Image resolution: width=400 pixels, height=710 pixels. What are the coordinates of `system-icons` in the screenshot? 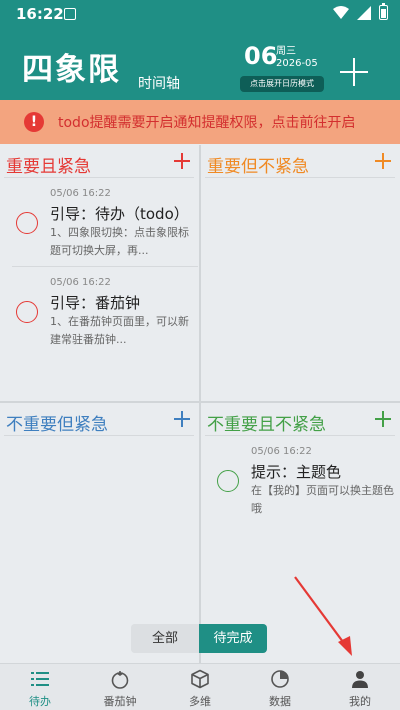 It's located at (360, 11).